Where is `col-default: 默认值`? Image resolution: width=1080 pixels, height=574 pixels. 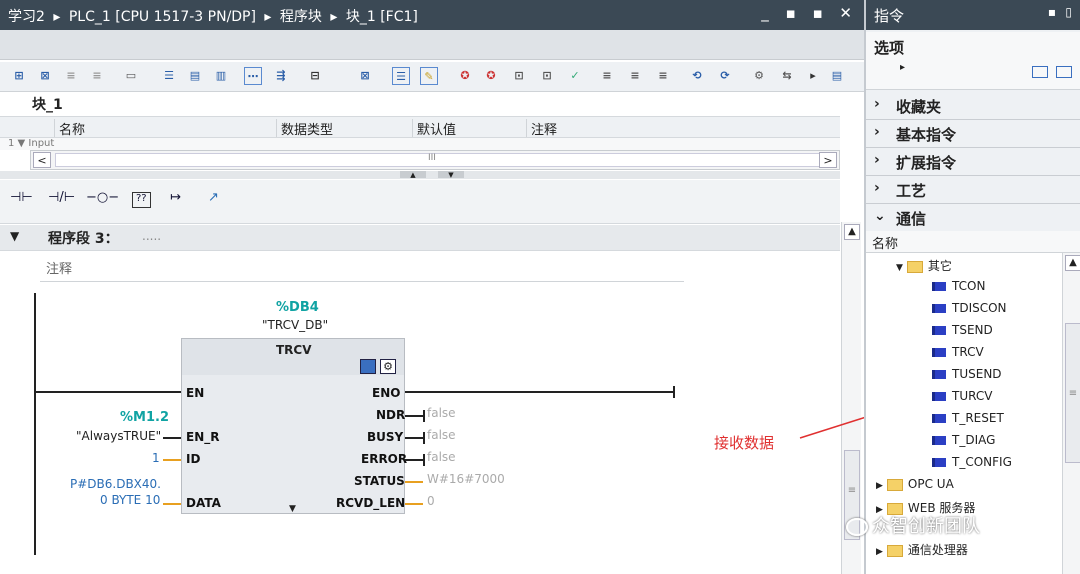 col-default: 默认值 is located at coordinates (469, 128).